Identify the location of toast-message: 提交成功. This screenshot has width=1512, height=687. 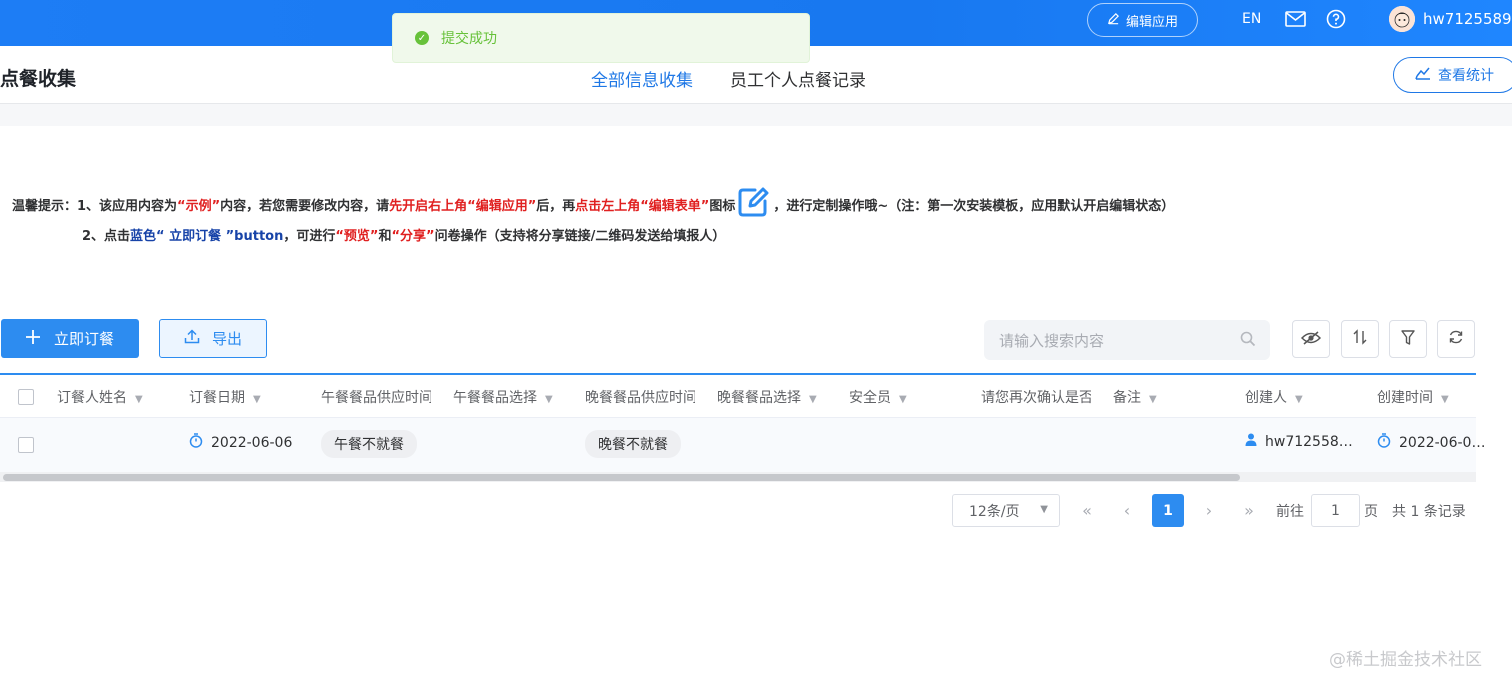
(469, 39).